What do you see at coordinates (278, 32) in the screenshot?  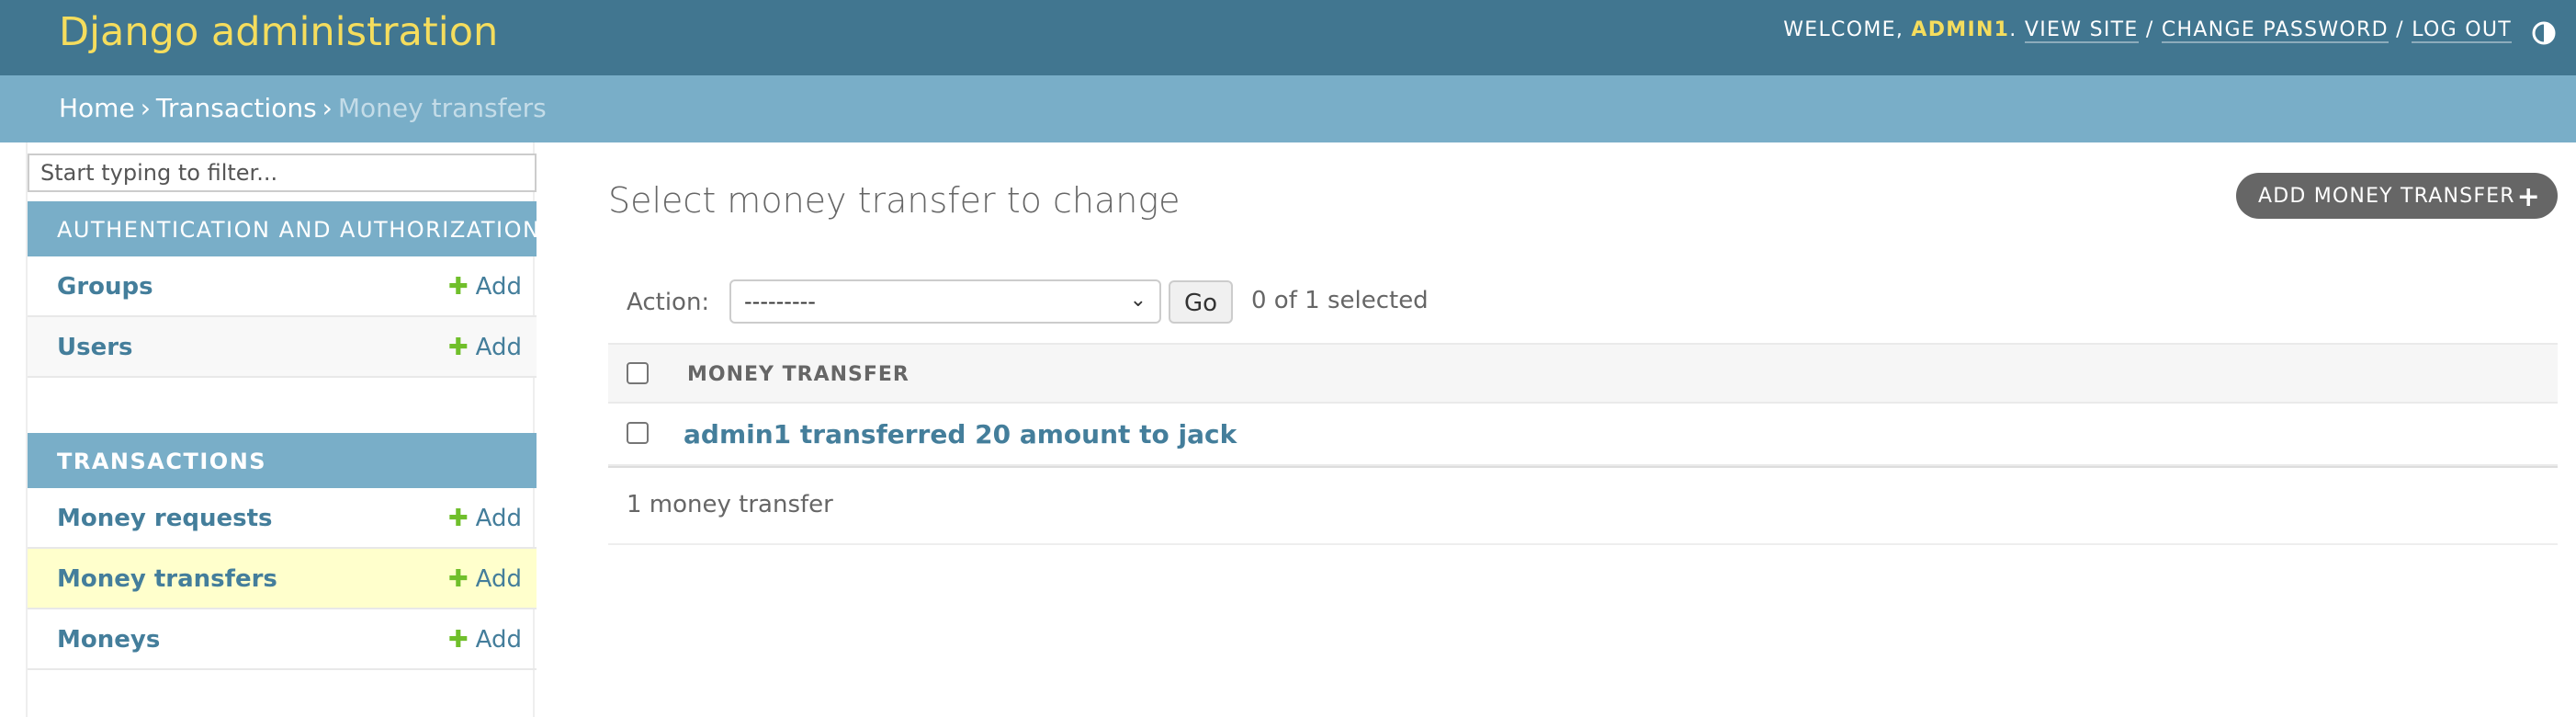 I see `site-title: Django administration` at bounding box center [278, 32].